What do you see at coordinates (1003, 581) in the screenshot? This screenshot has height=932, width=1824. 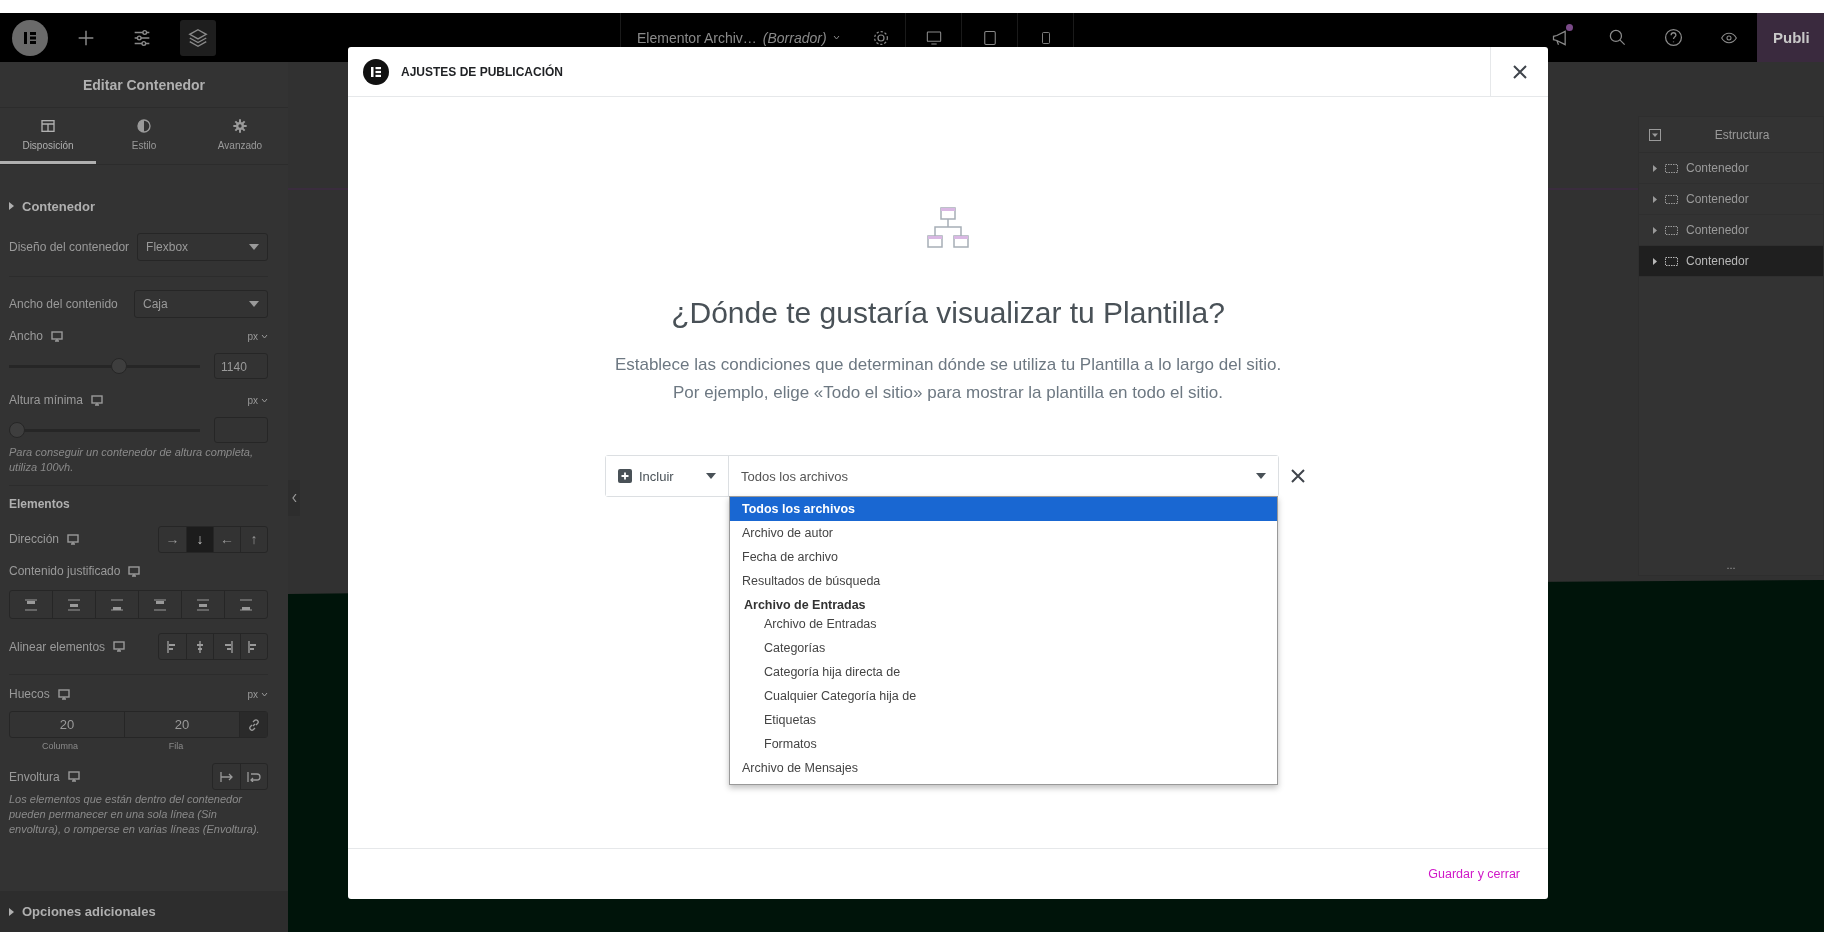 I see `dropdown-option: Resultados de búsqueda` at bounding box center [1003, 581].